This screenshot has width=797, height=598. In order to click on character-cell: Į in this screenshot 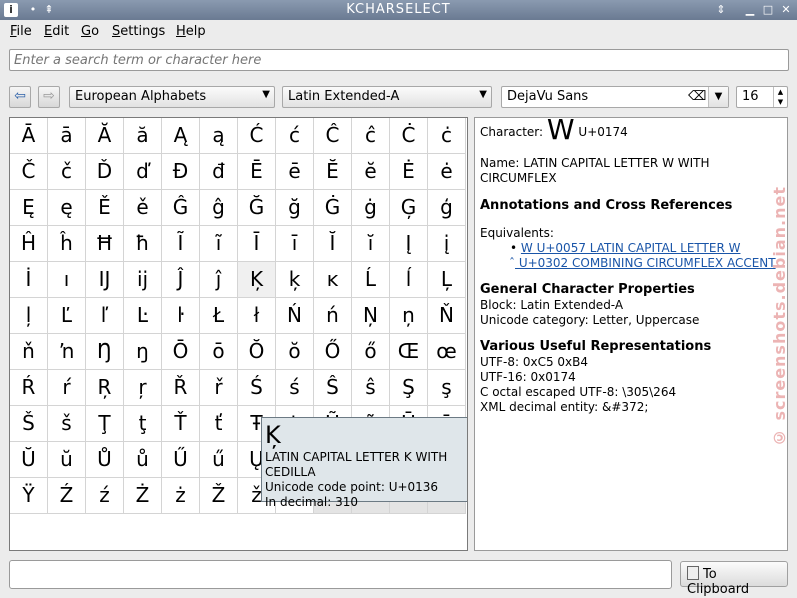, I will do `click(409, 244)`.